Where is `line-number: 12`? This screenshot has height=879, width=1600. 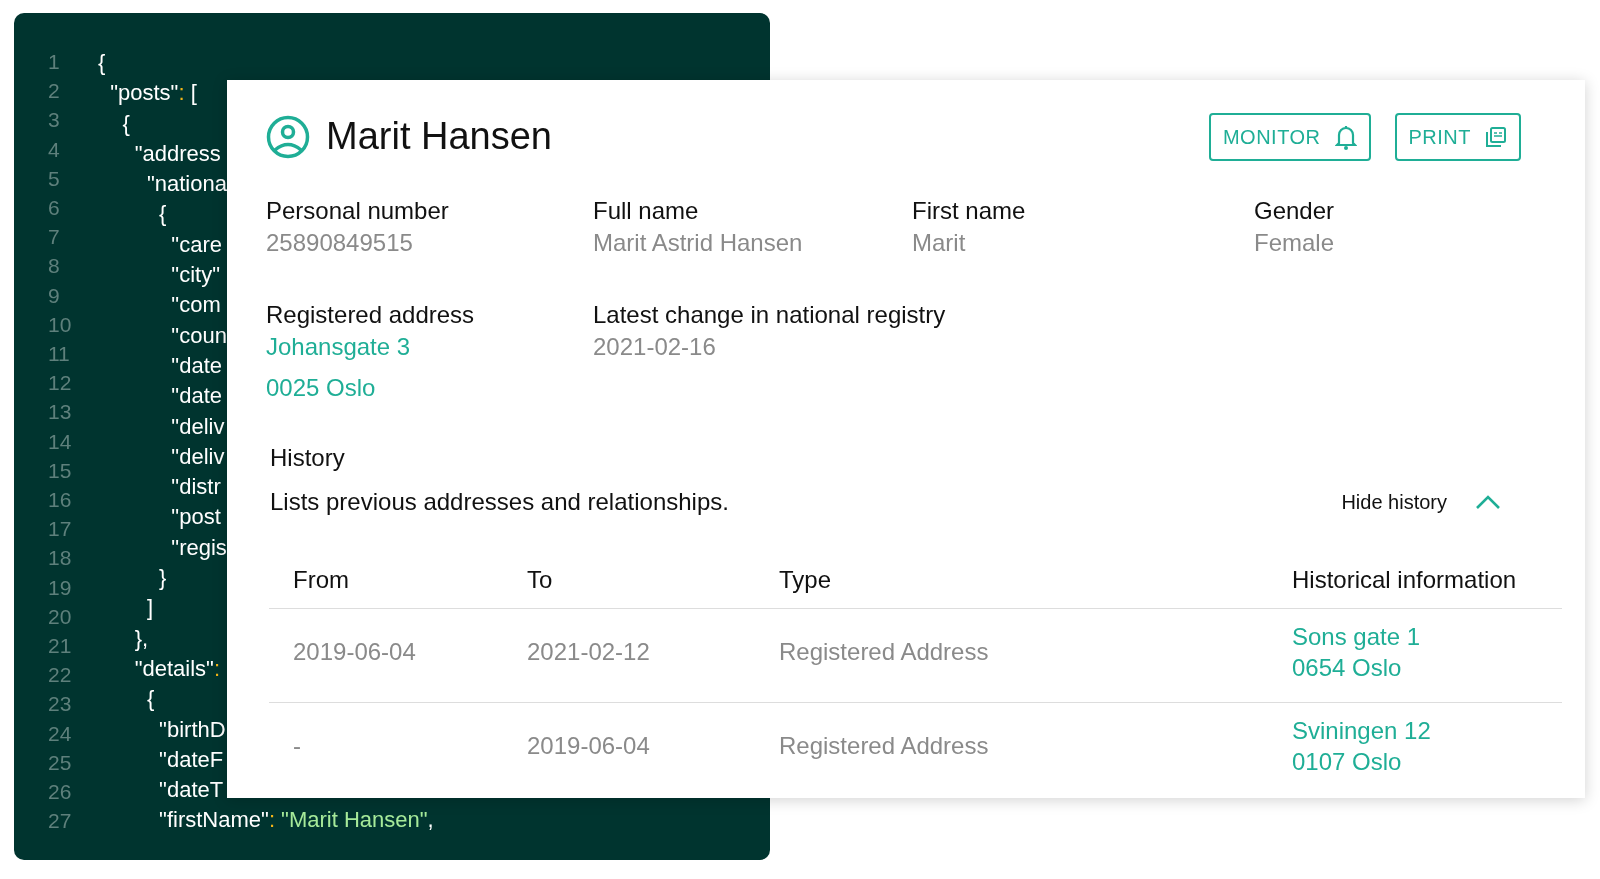 line-number: 12 is located at coordinates (60, 383).